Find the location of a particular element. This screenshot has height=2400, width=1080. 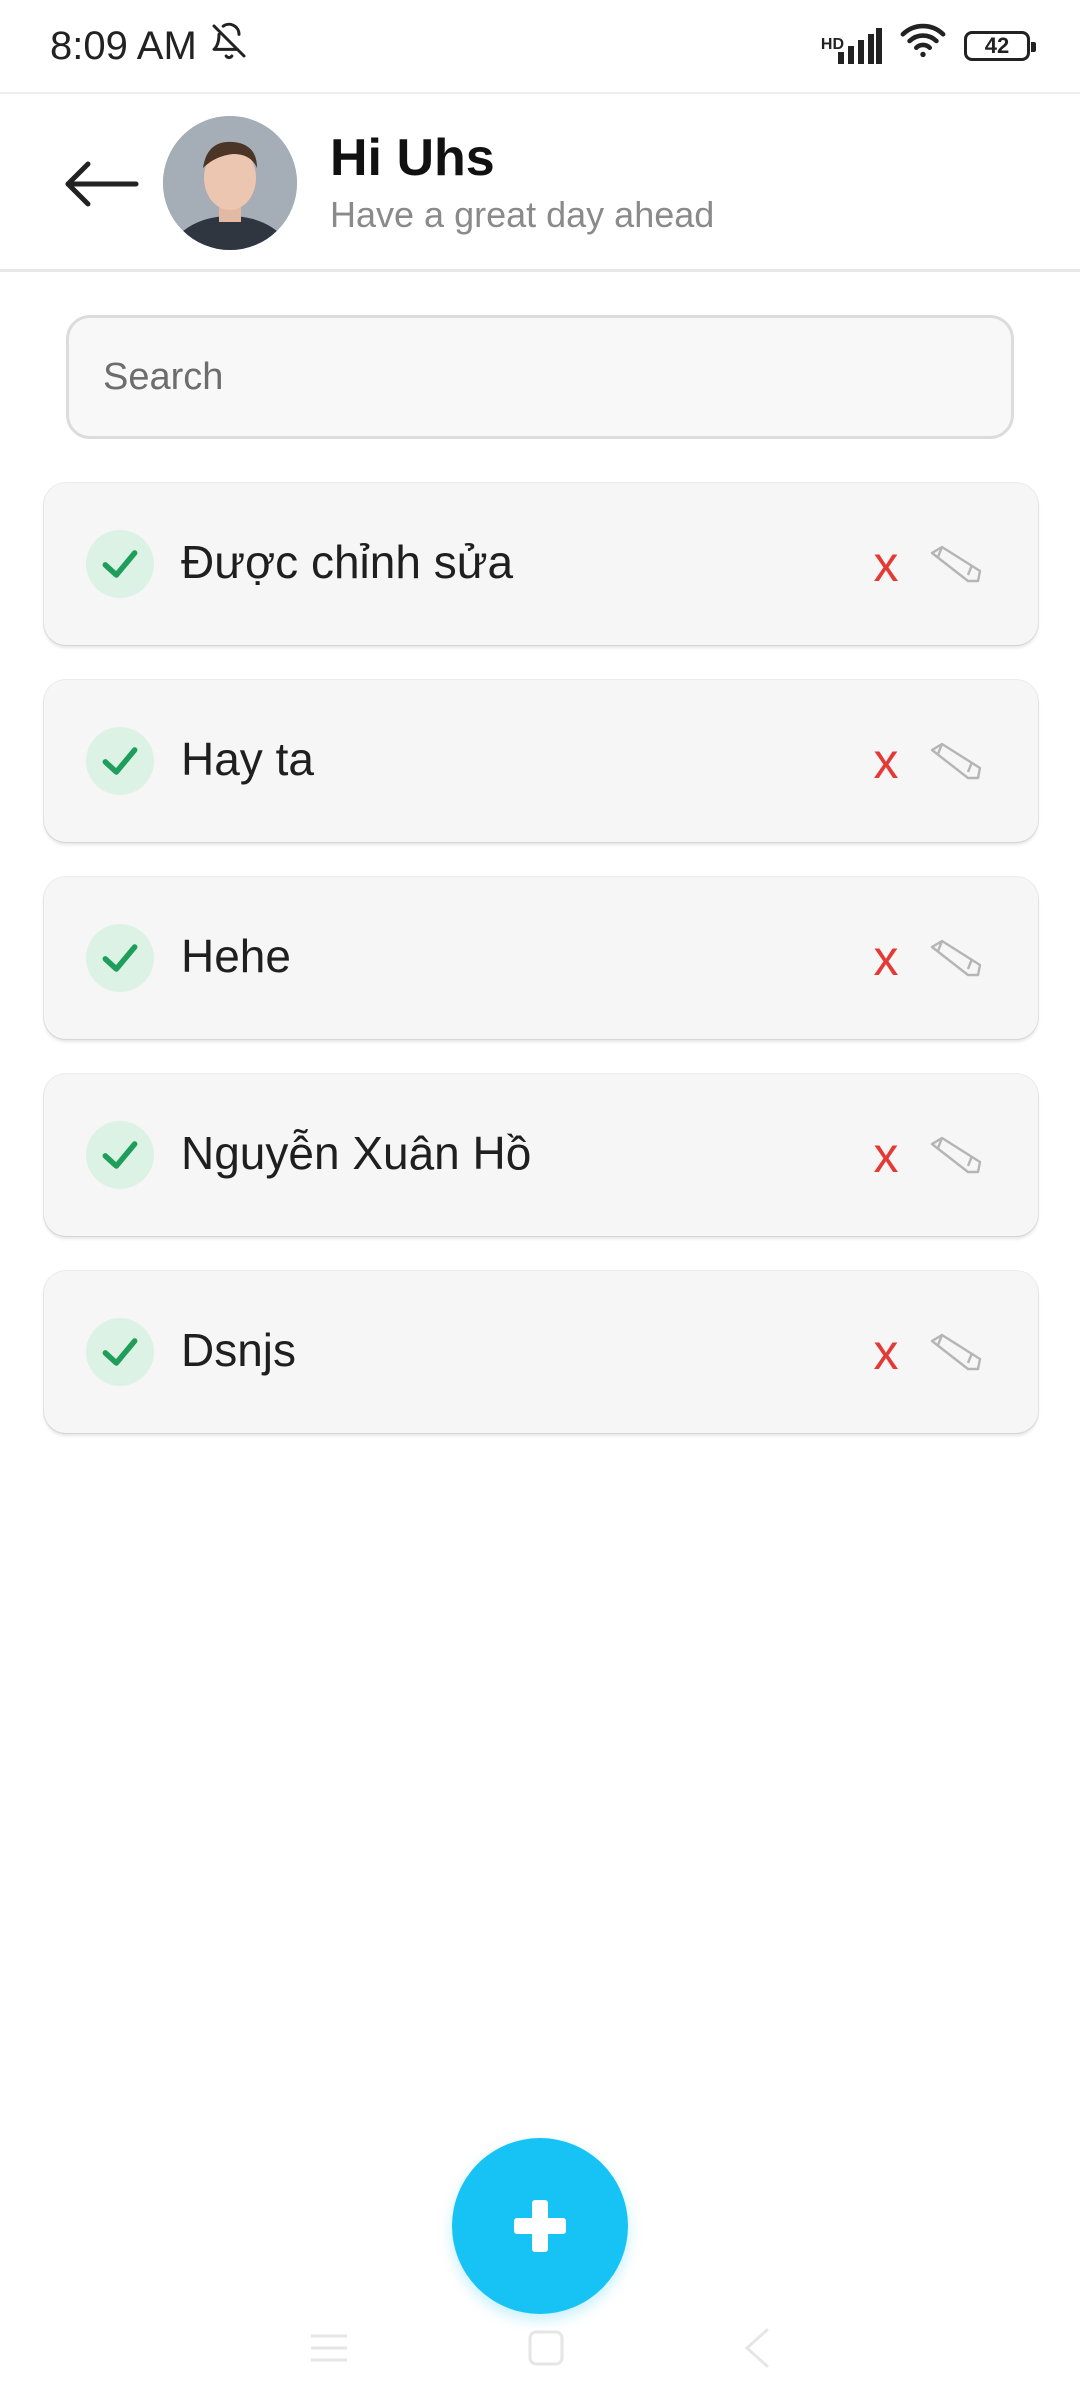

task-item: Dsnjs x is located at coordinates (541, 1352).